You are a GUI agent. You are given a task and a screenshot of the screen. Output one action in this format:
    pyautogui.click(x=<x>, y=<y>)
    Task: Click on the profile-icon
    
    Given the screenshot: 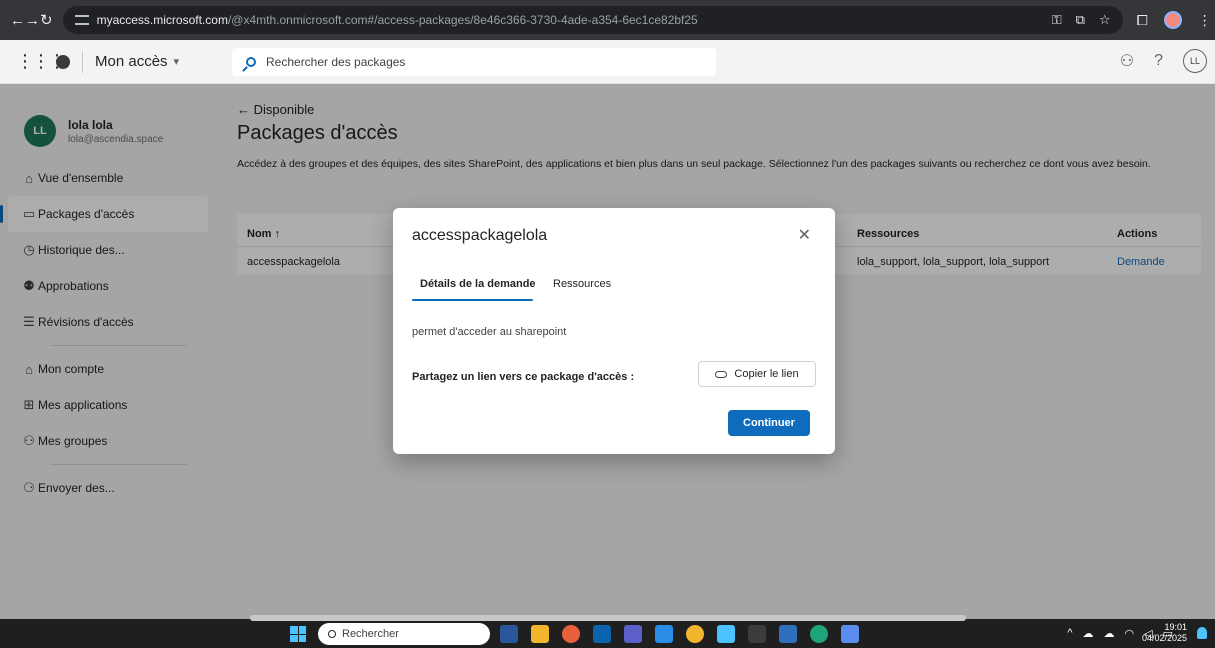 What is the action you would take?
    pyautogui.click(x=1172, y=20)
    